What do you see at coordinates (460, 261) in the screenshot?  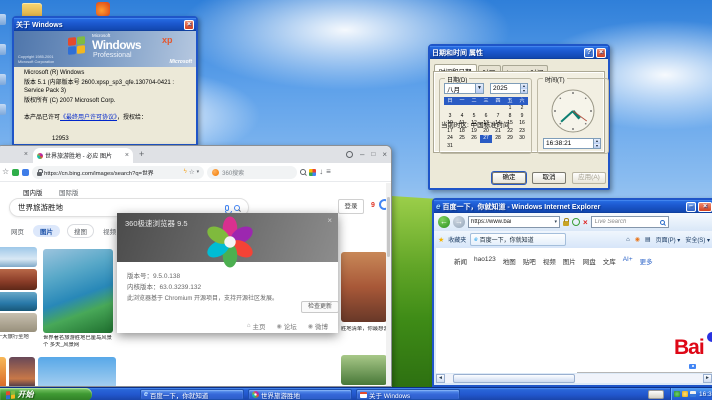 I see `baidu-nav-link: 新闻` at bounding box center [460, 261].